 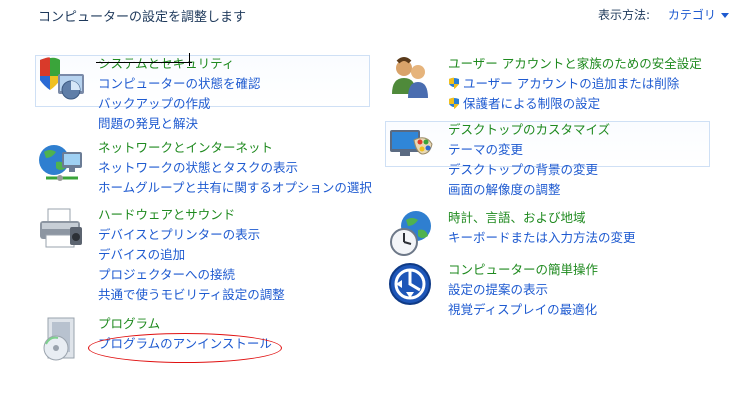 What do you see at coordinates (663, 14) in the screenshot?
I see `view-by: 表示方法: カテゴリ` at bounding box center [663, 14].